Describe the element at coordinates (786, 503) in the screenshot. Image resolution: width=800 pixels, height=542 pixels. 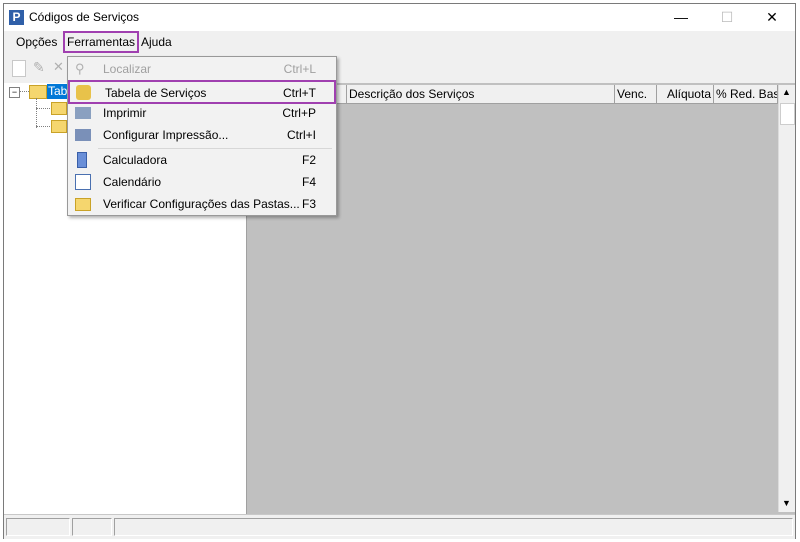
I see `scroll-down-icon: ▼` at that location.